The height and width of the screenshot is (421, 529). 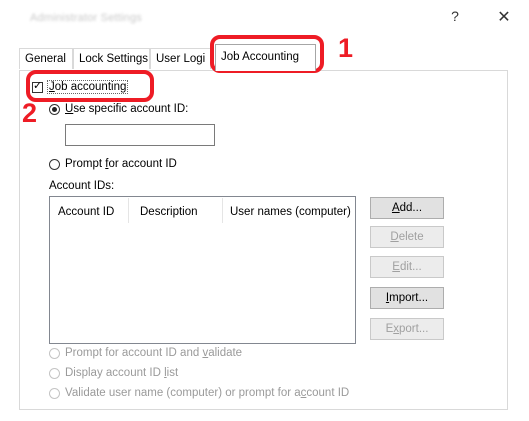 I want to click on tab-general: General, so click(x=46, y=58).